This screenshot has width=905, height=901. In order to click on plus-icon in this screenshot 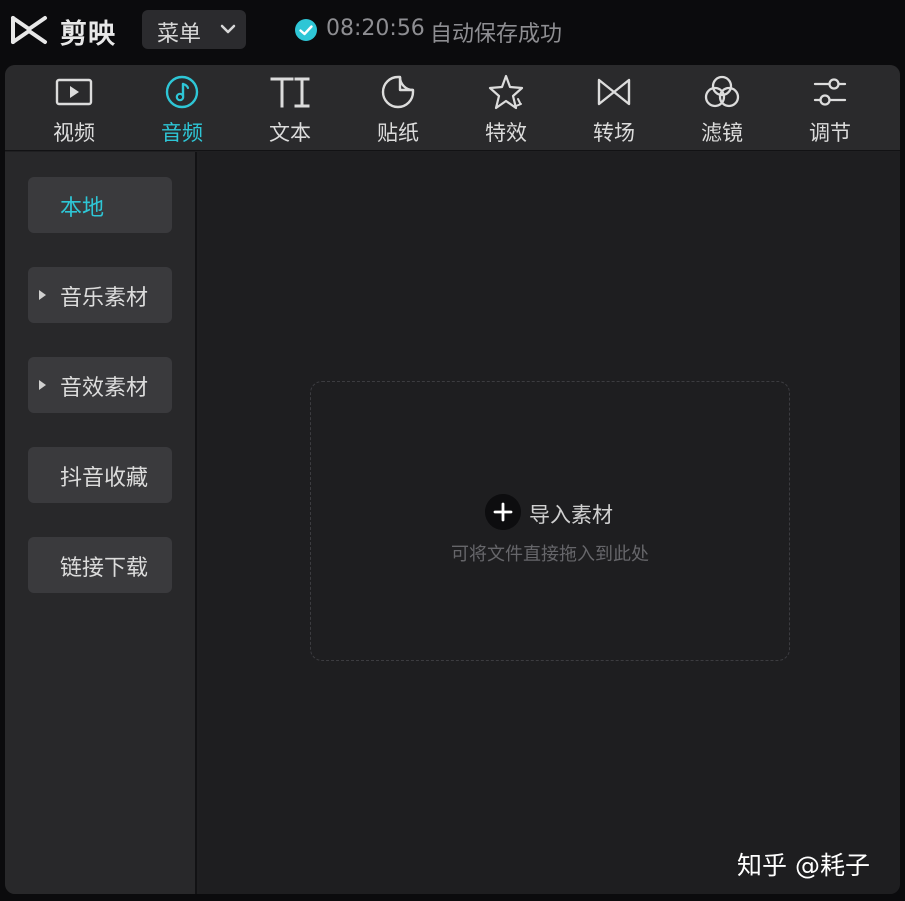, I will do `click(503, 512)`.